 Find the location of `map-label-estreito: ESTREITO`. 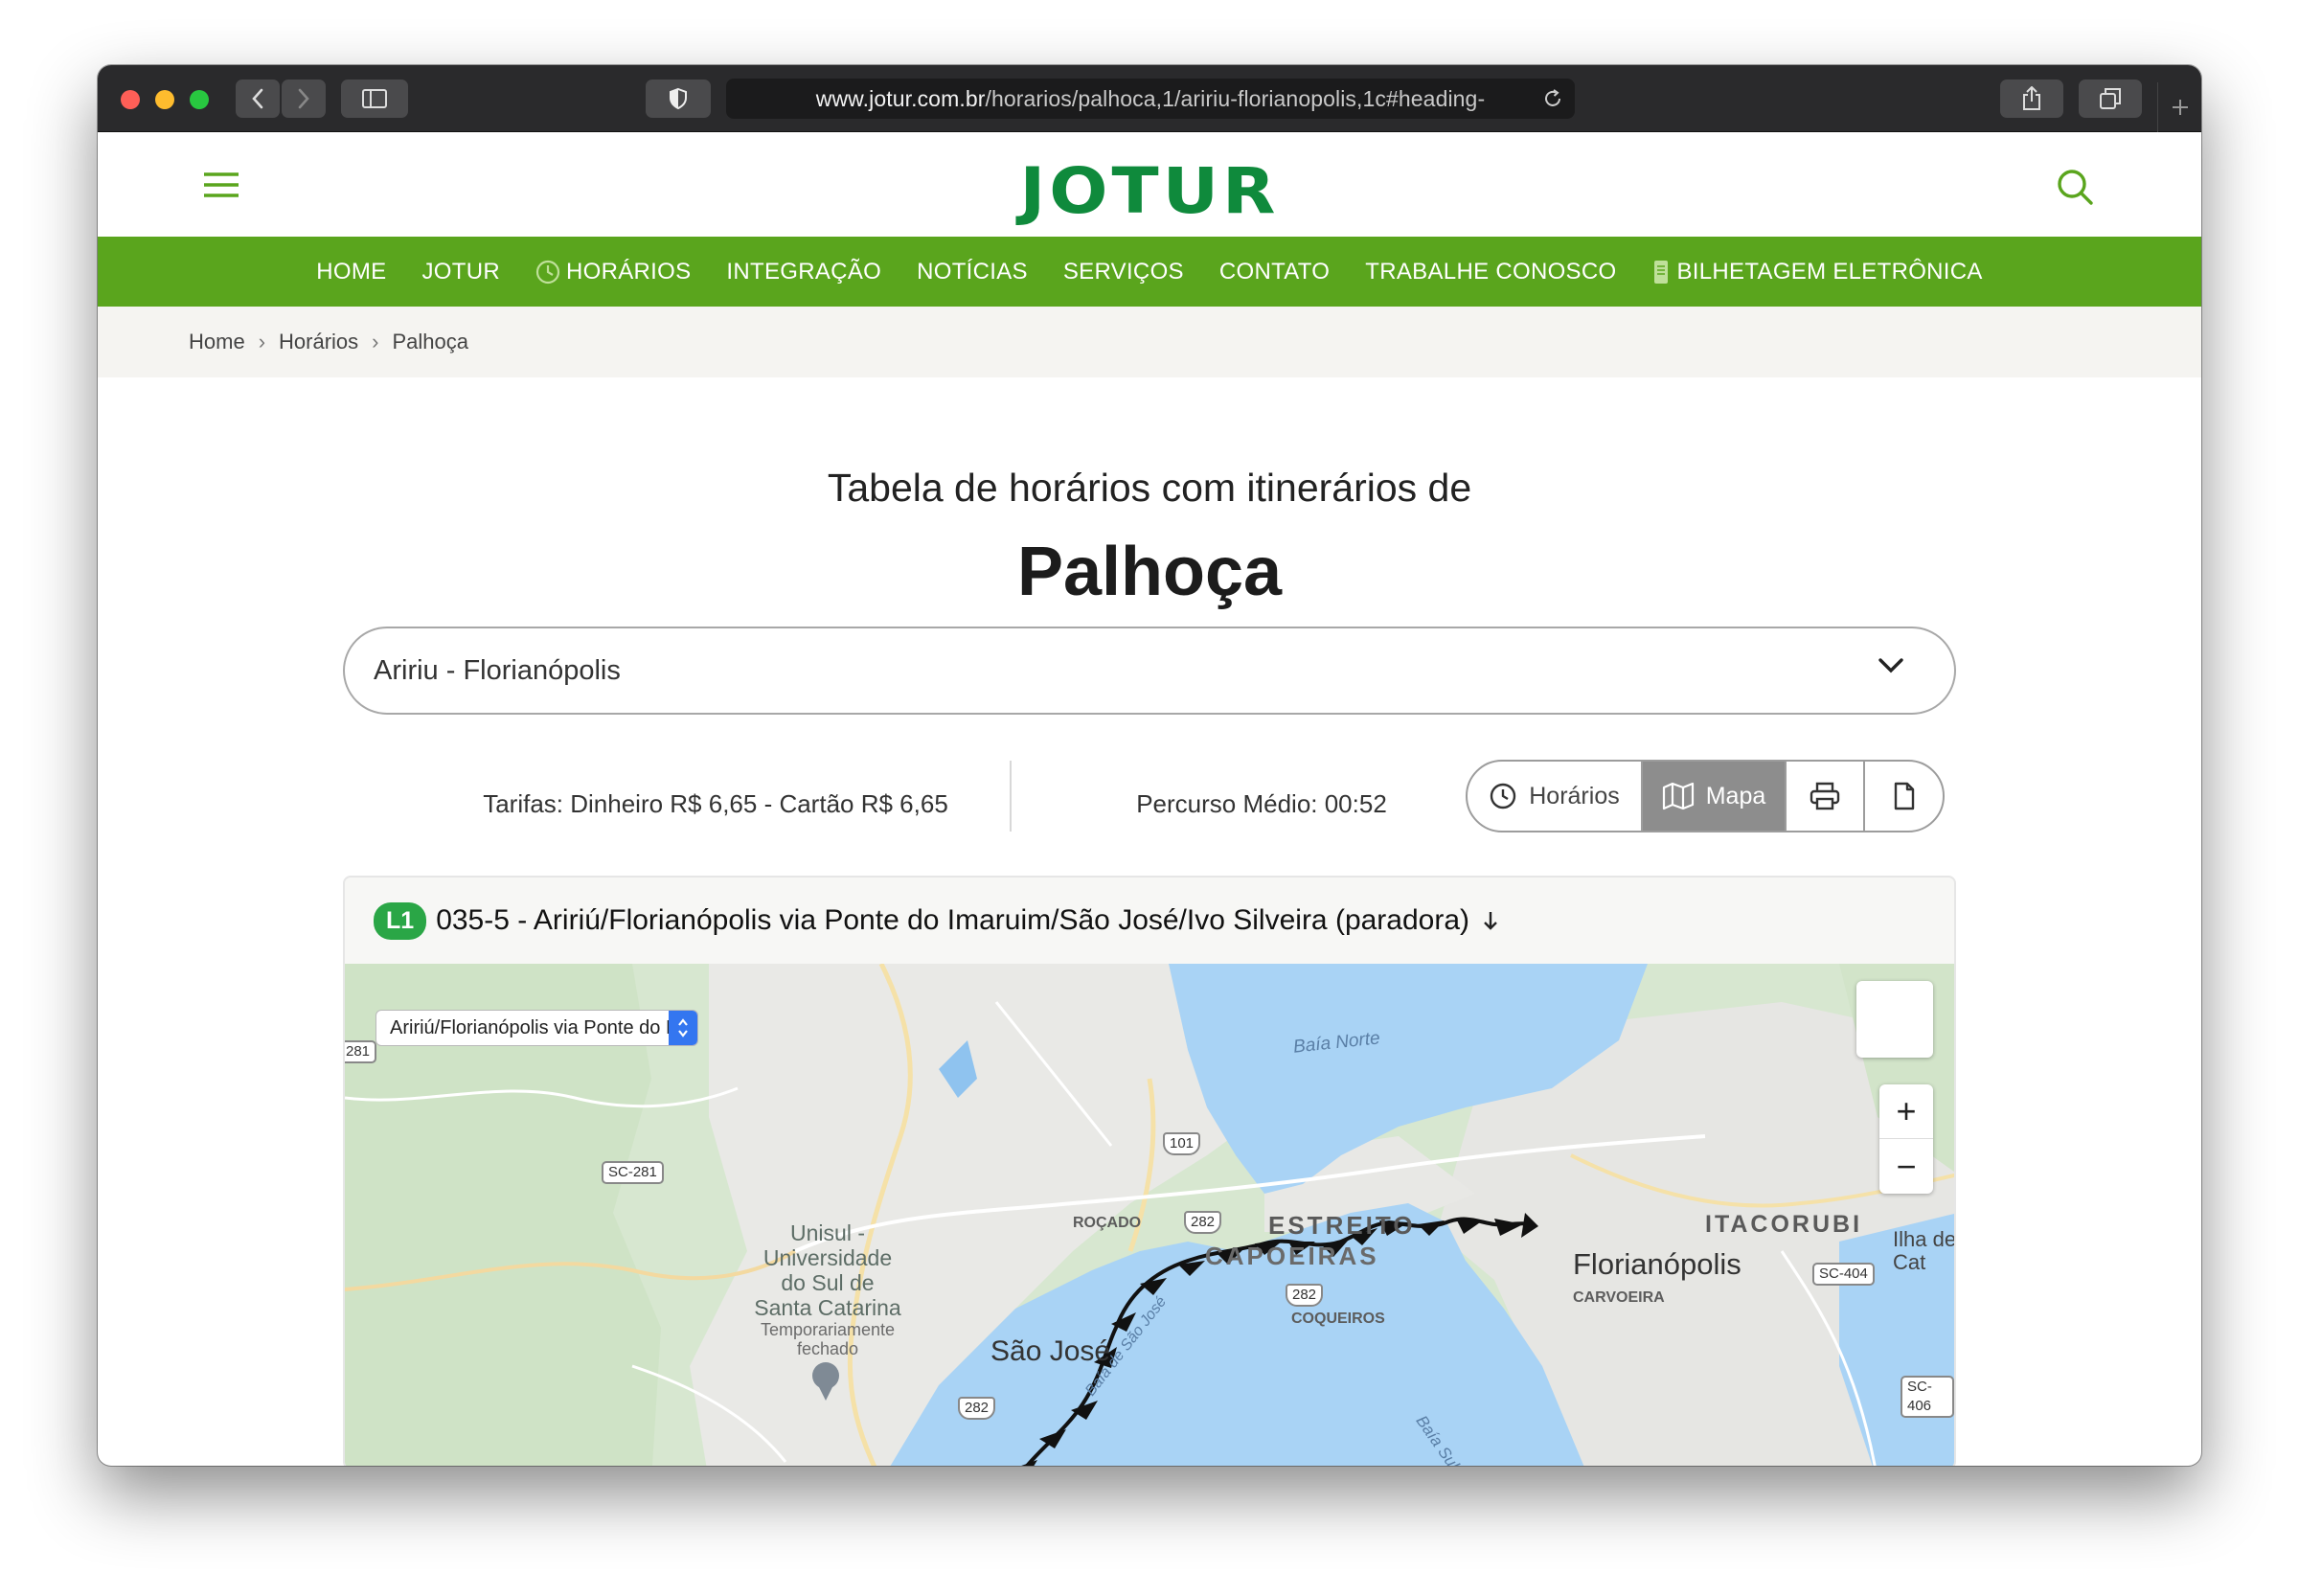

map-label-estreito: ESTREITO is located at coordinates (1342, 1225).